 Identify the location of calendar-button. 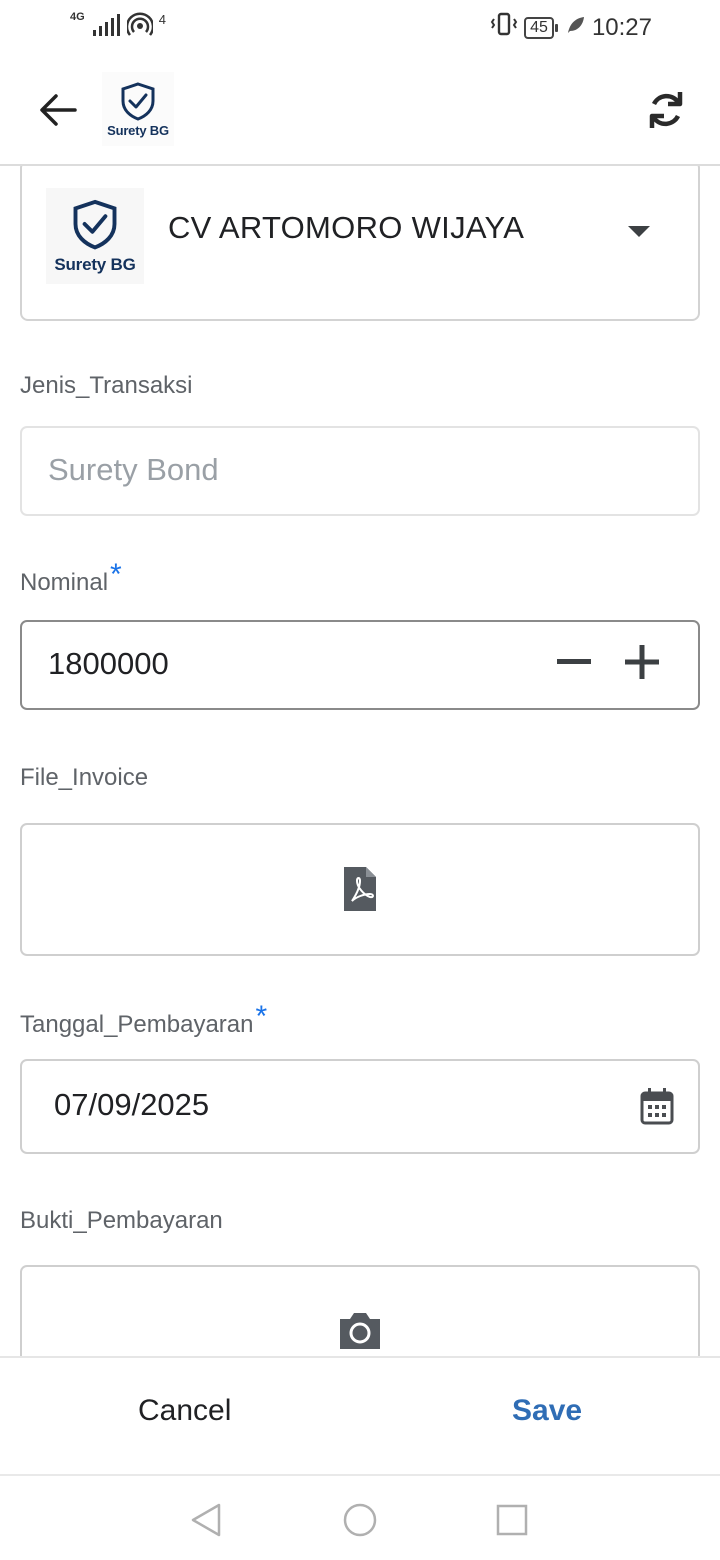
(657, 1108).